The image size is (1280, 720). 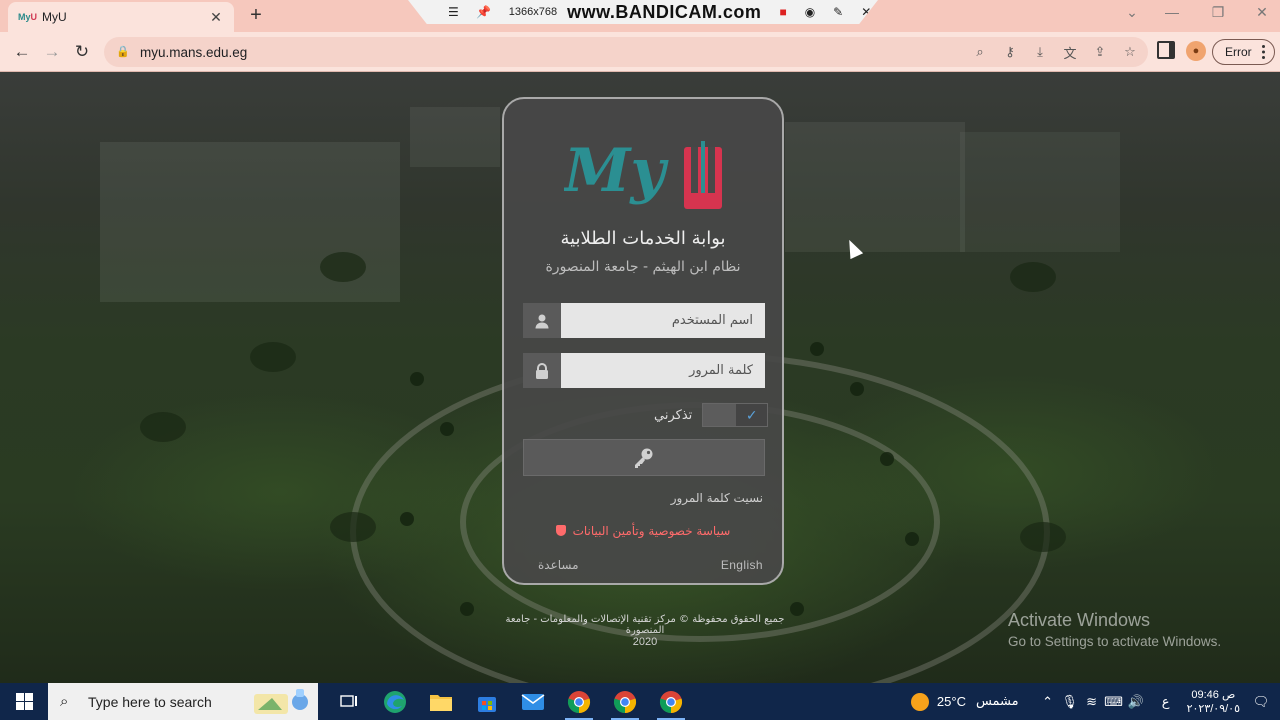 What do you see at coordinates (64, 701) in the screenshot?
I see `search-icon: ⌕` at bounding box center [64, 701].